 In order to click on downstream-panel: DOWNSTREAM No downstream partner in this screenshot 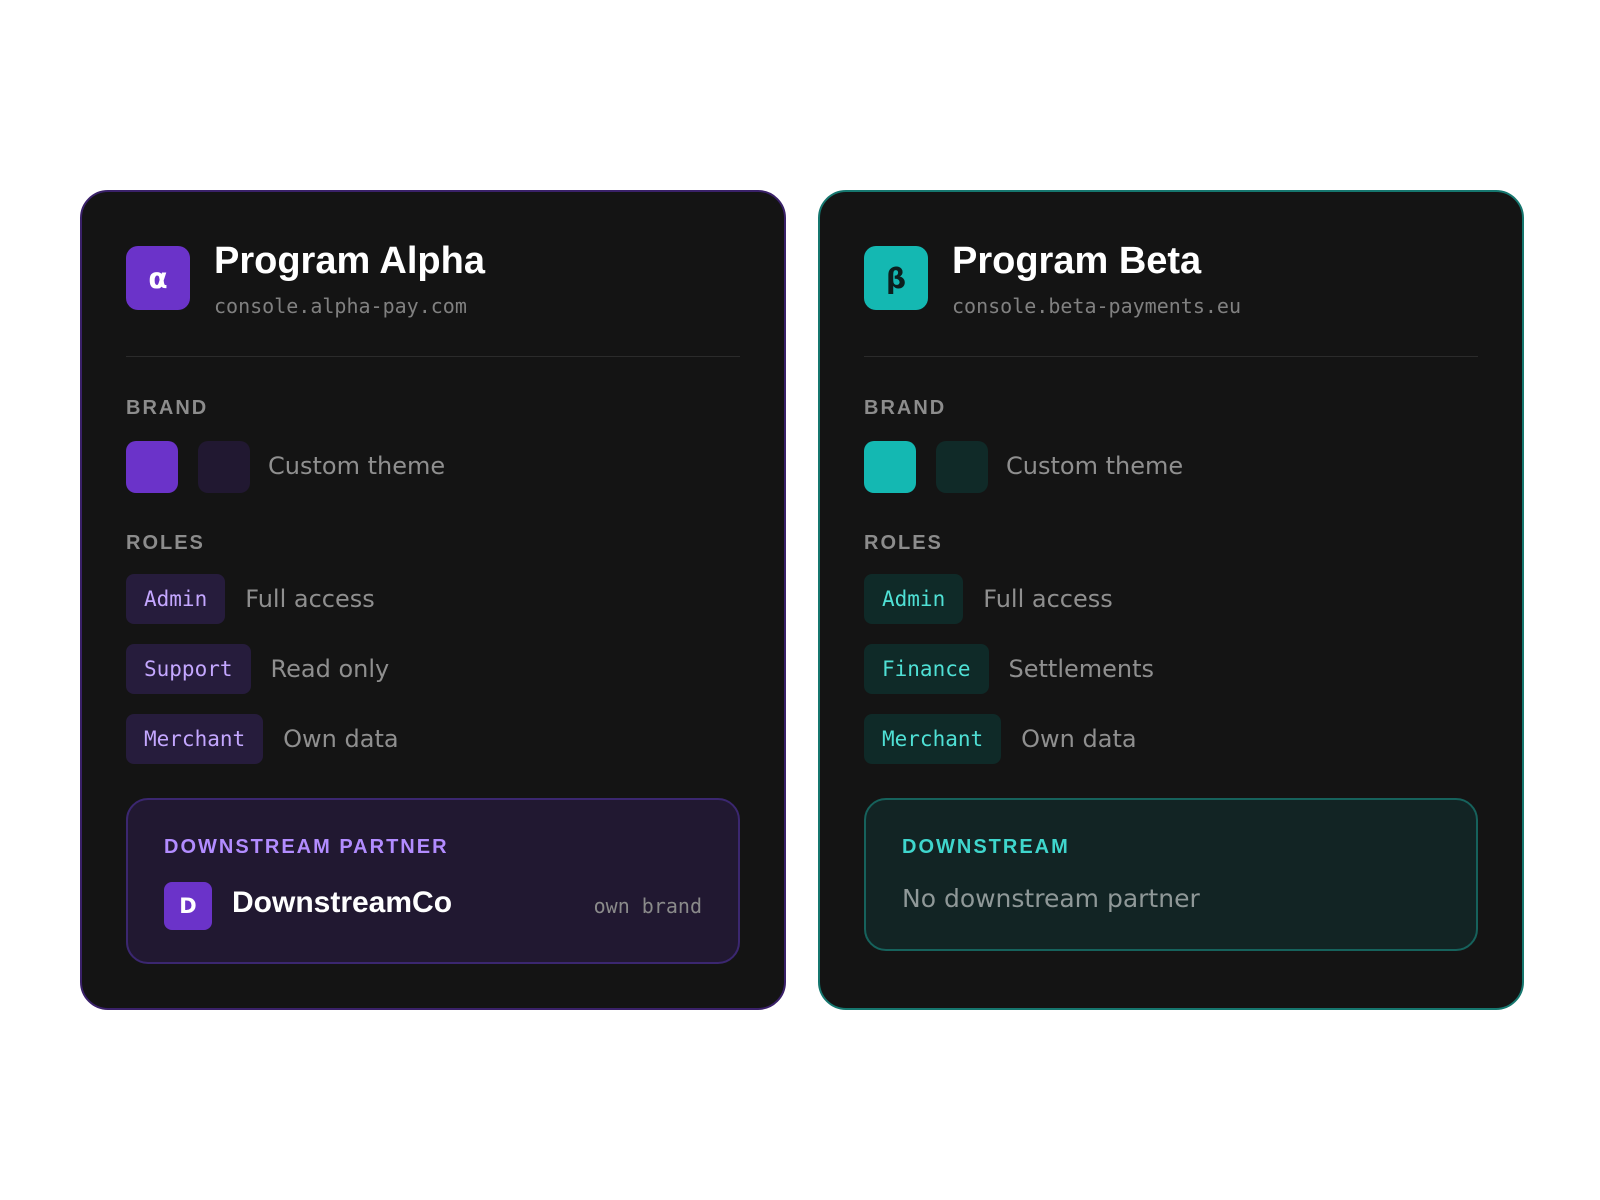, I will do `click(1171, 874)`.